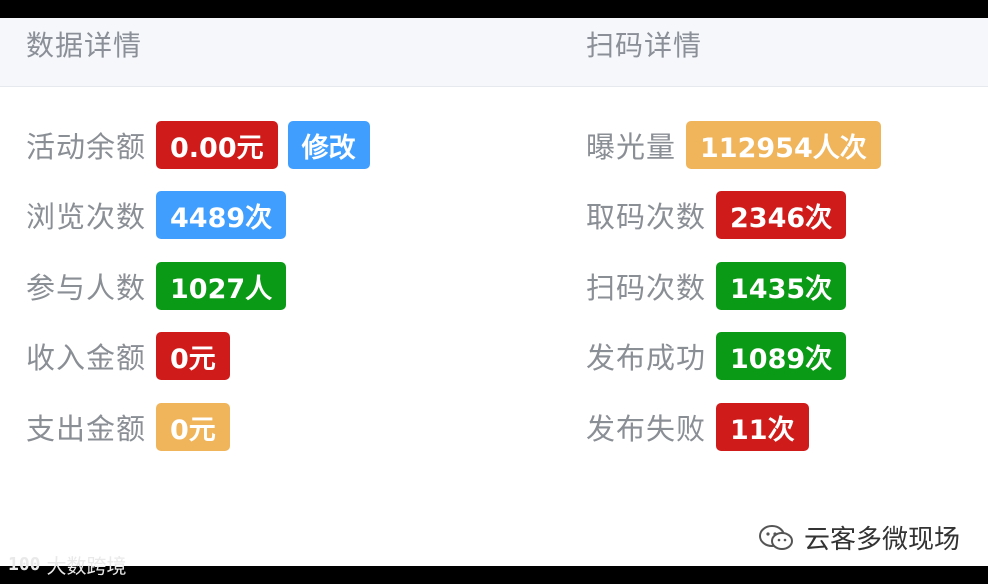 The height and width of the screenshot is (584, 988). Describe the element at coordinates (328, 145) in the screenshot. I see `edit-balance-button: 修改` at that location.